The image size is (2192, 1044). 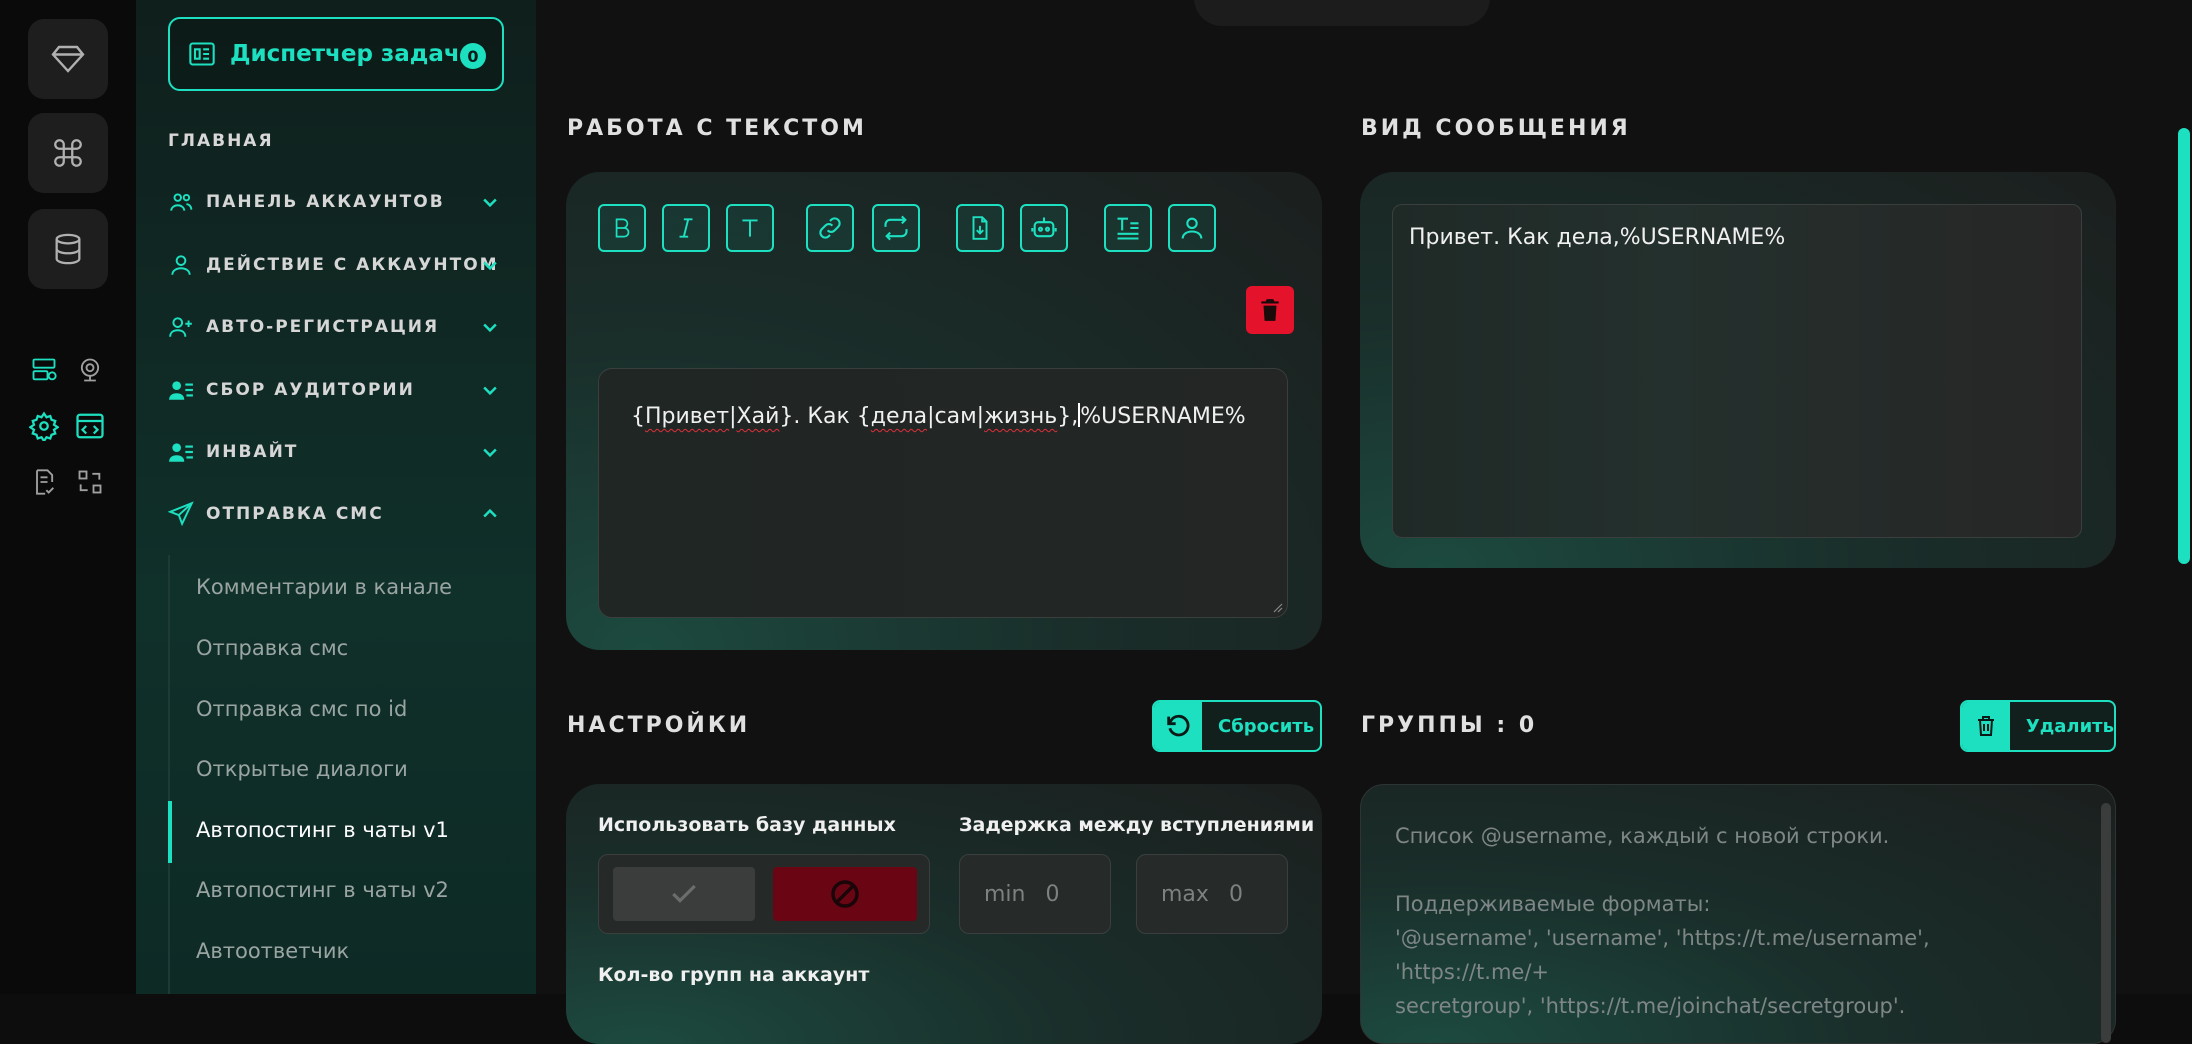 I want to click on user-plus-icon, so click(x=180, y=327).